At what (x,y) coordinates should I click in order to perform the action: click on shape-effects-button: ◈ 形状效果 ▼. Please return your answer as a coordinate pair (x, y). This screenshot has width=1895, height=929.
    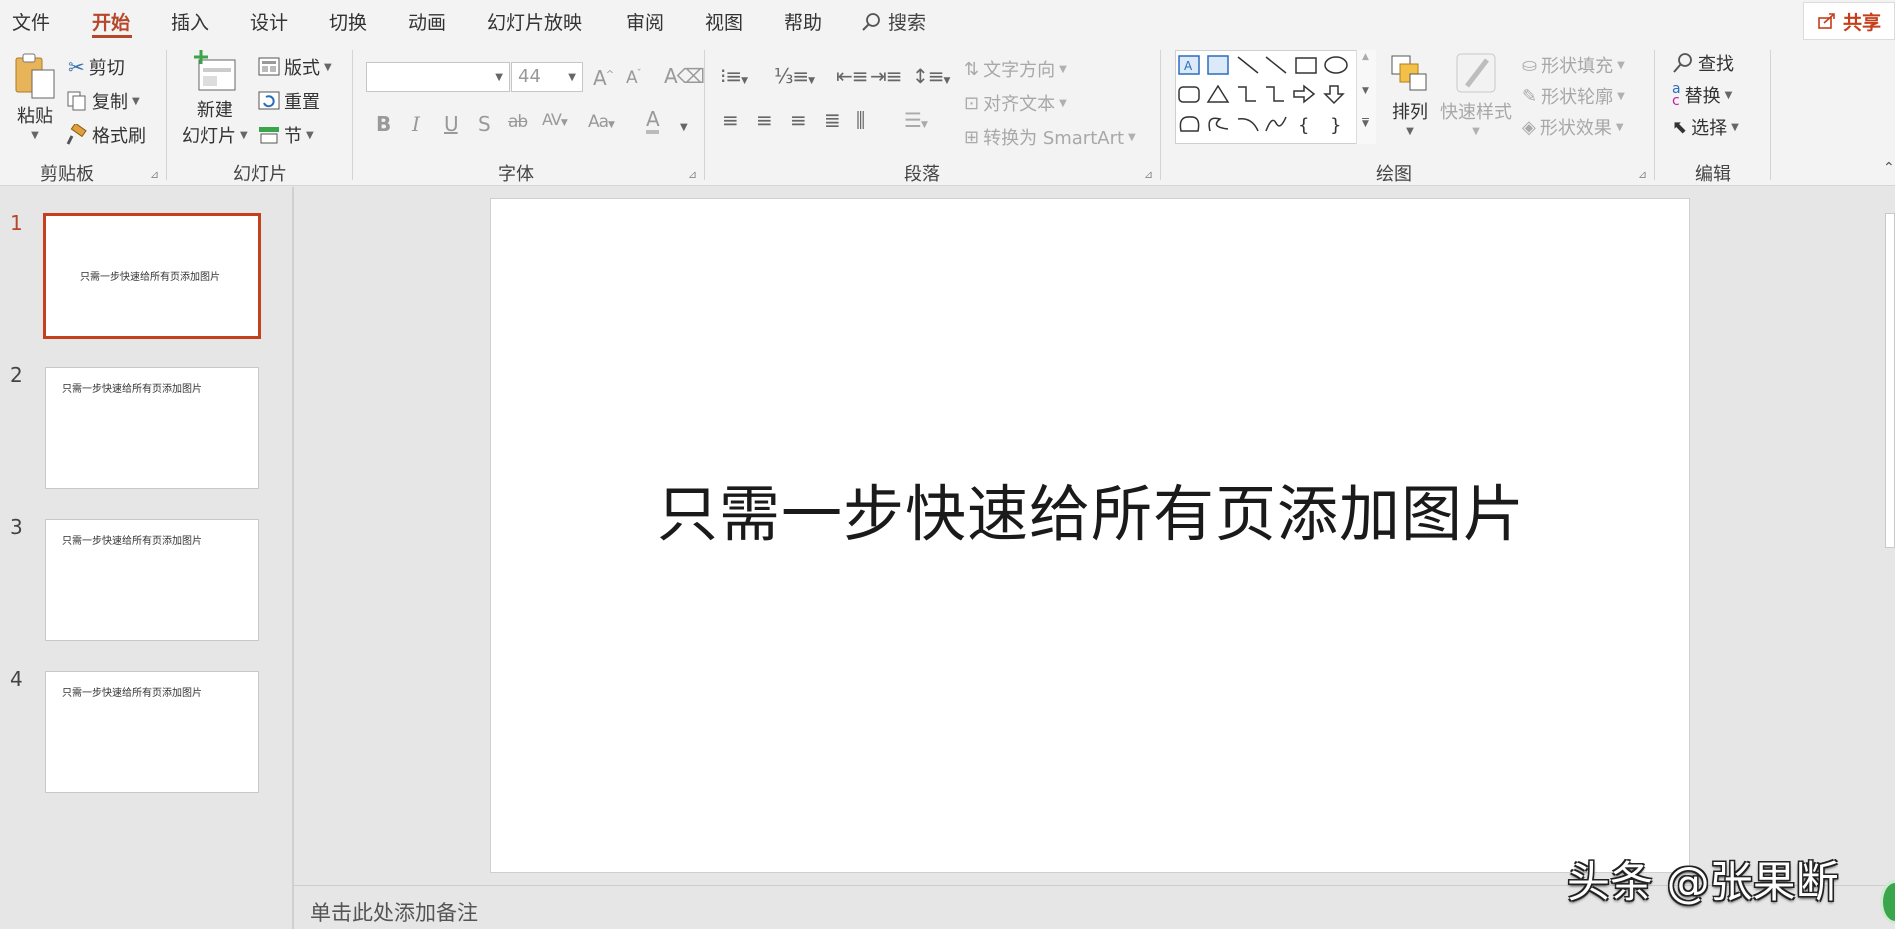
    Looking at the image, I should click on (1573, 127).